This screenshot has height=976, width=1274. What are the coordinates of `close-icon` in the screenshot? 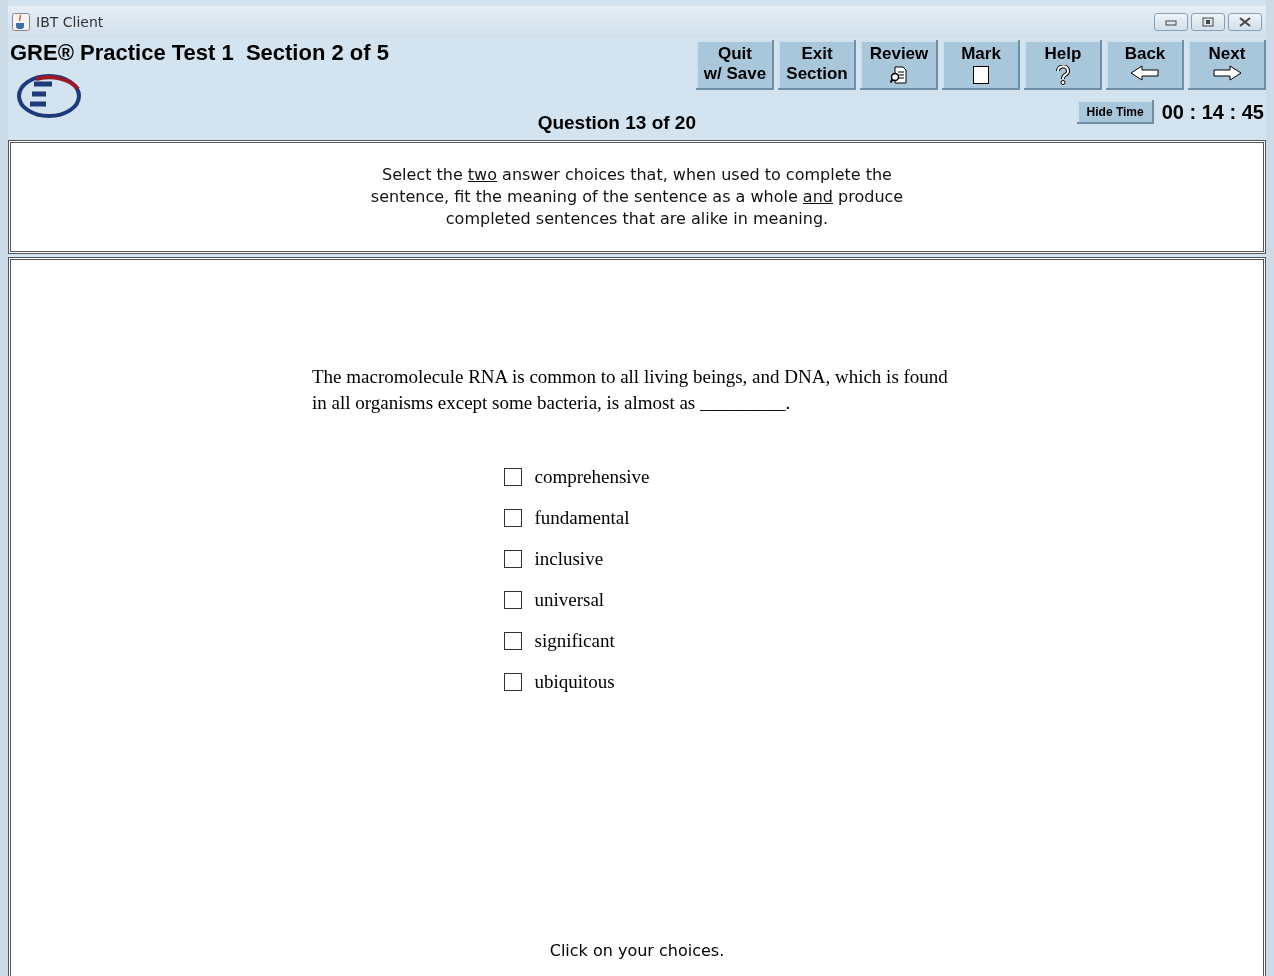 It's located at (1245, 22).